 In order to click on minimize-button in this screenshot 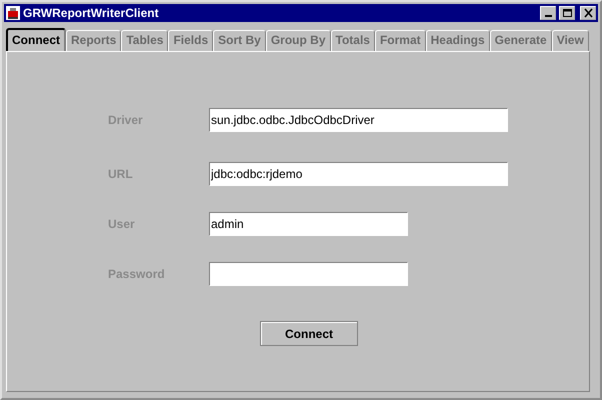, I will do `click(548, 13)`.